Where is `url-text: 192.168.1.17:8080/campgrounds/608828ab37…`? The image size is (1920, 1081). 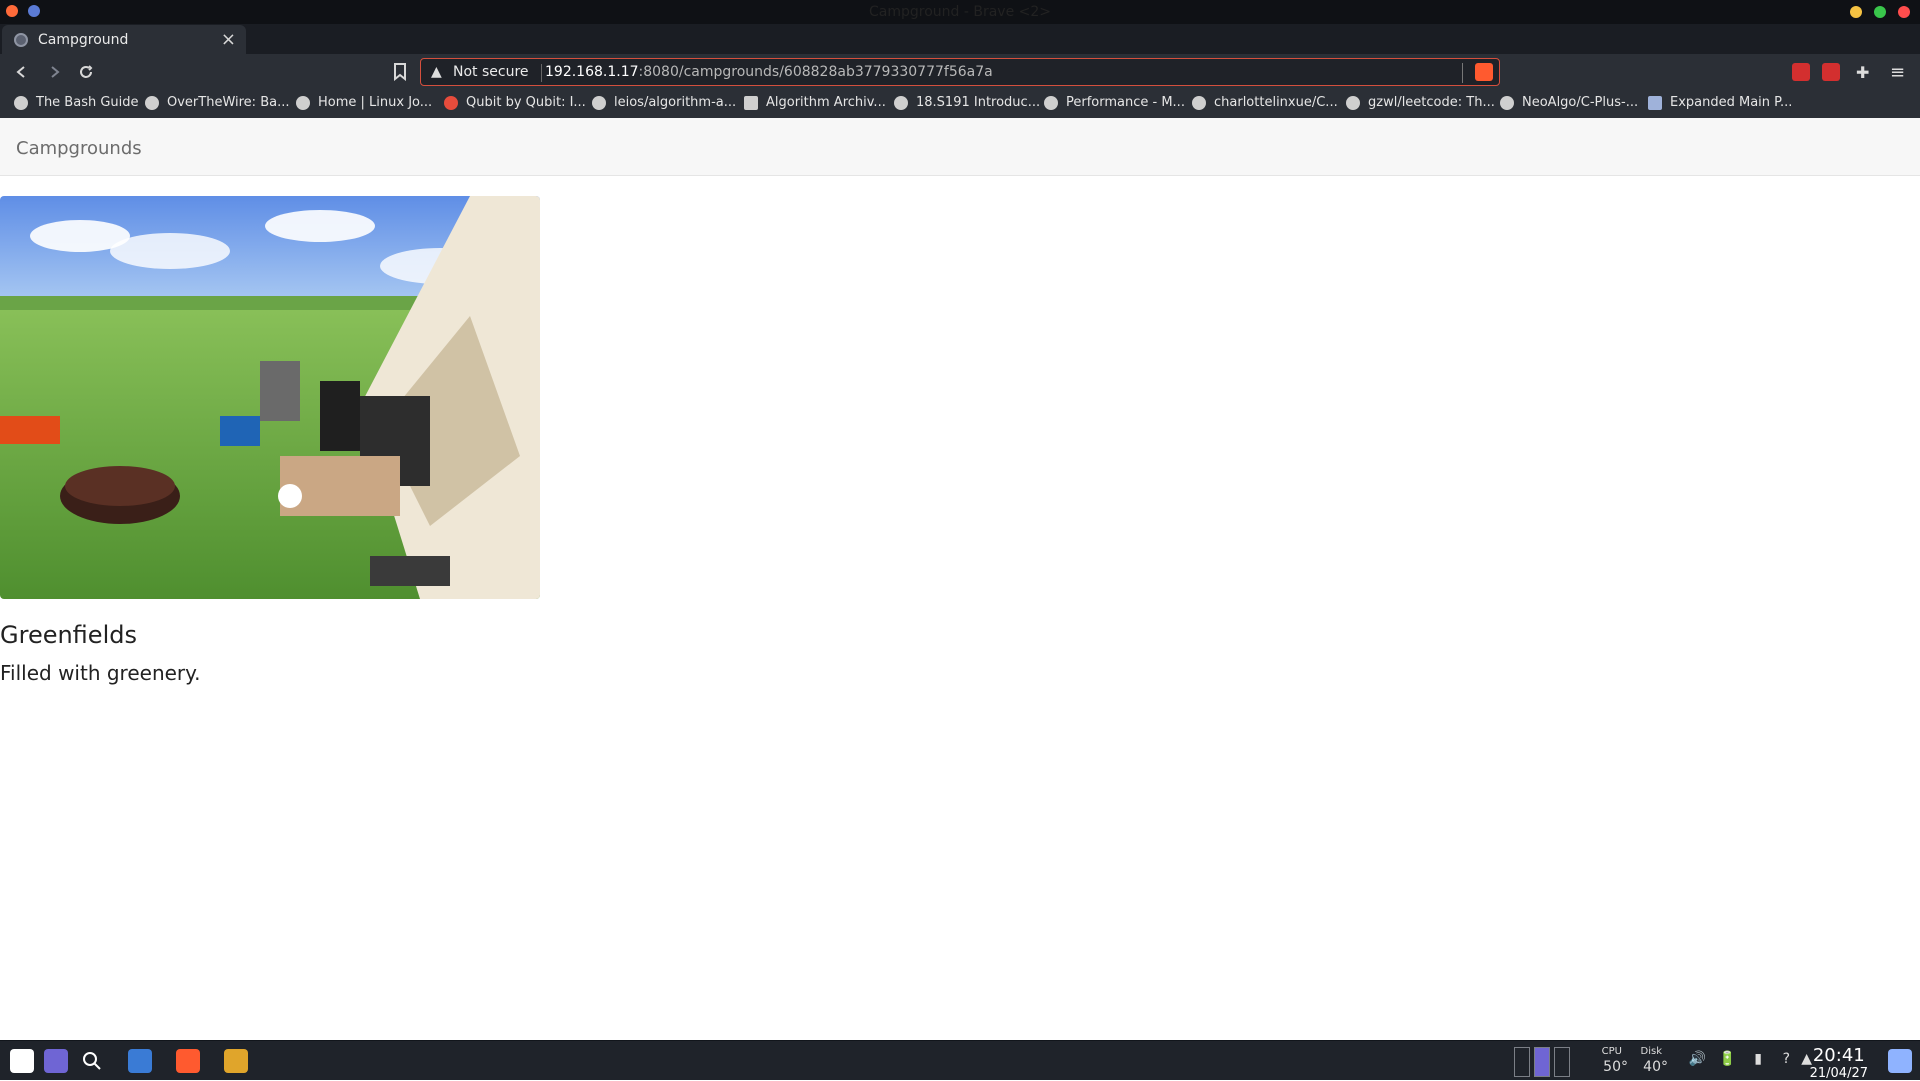 url-text: 192.168.1.17:8080/campgrounds/608828ab37… is located at coordinates (769, 72).